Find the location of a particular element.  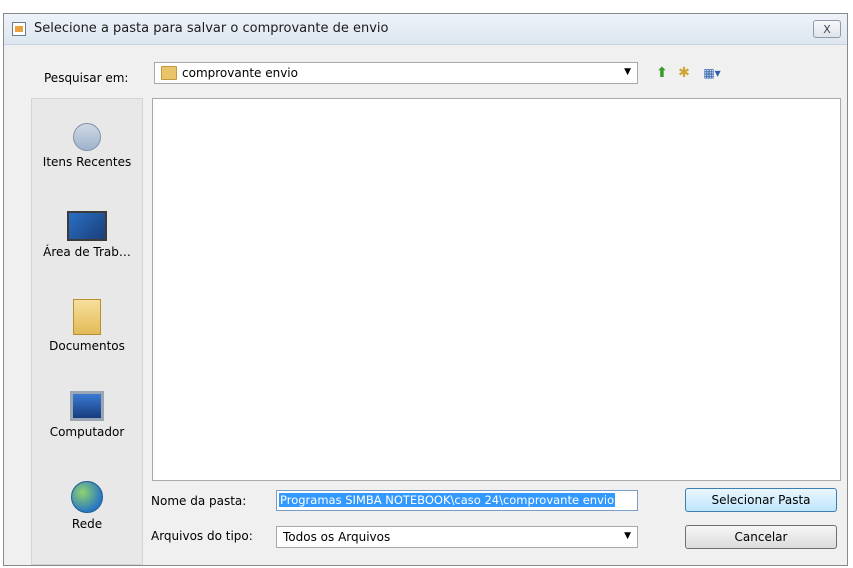

recent-items-icon is located at coordinates (87, 137).